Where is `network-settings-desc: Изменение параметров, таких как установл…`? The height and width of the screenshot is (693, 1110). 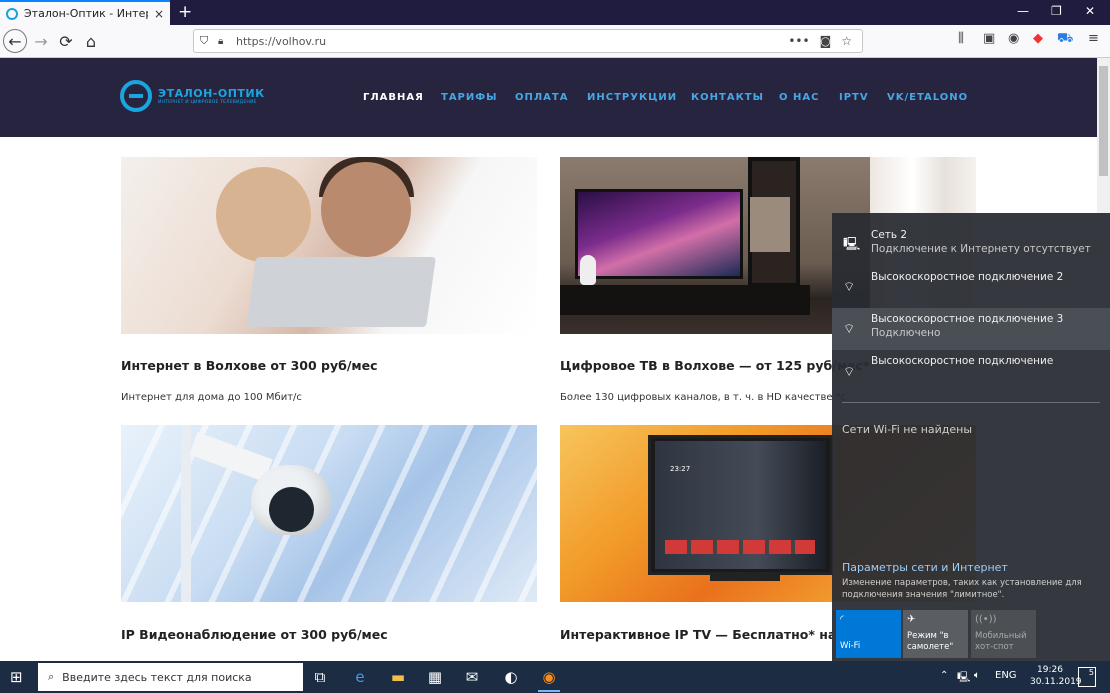
network-settings-desc: Изменение параметров, таких как установл… is located at coordinates (962, 589).